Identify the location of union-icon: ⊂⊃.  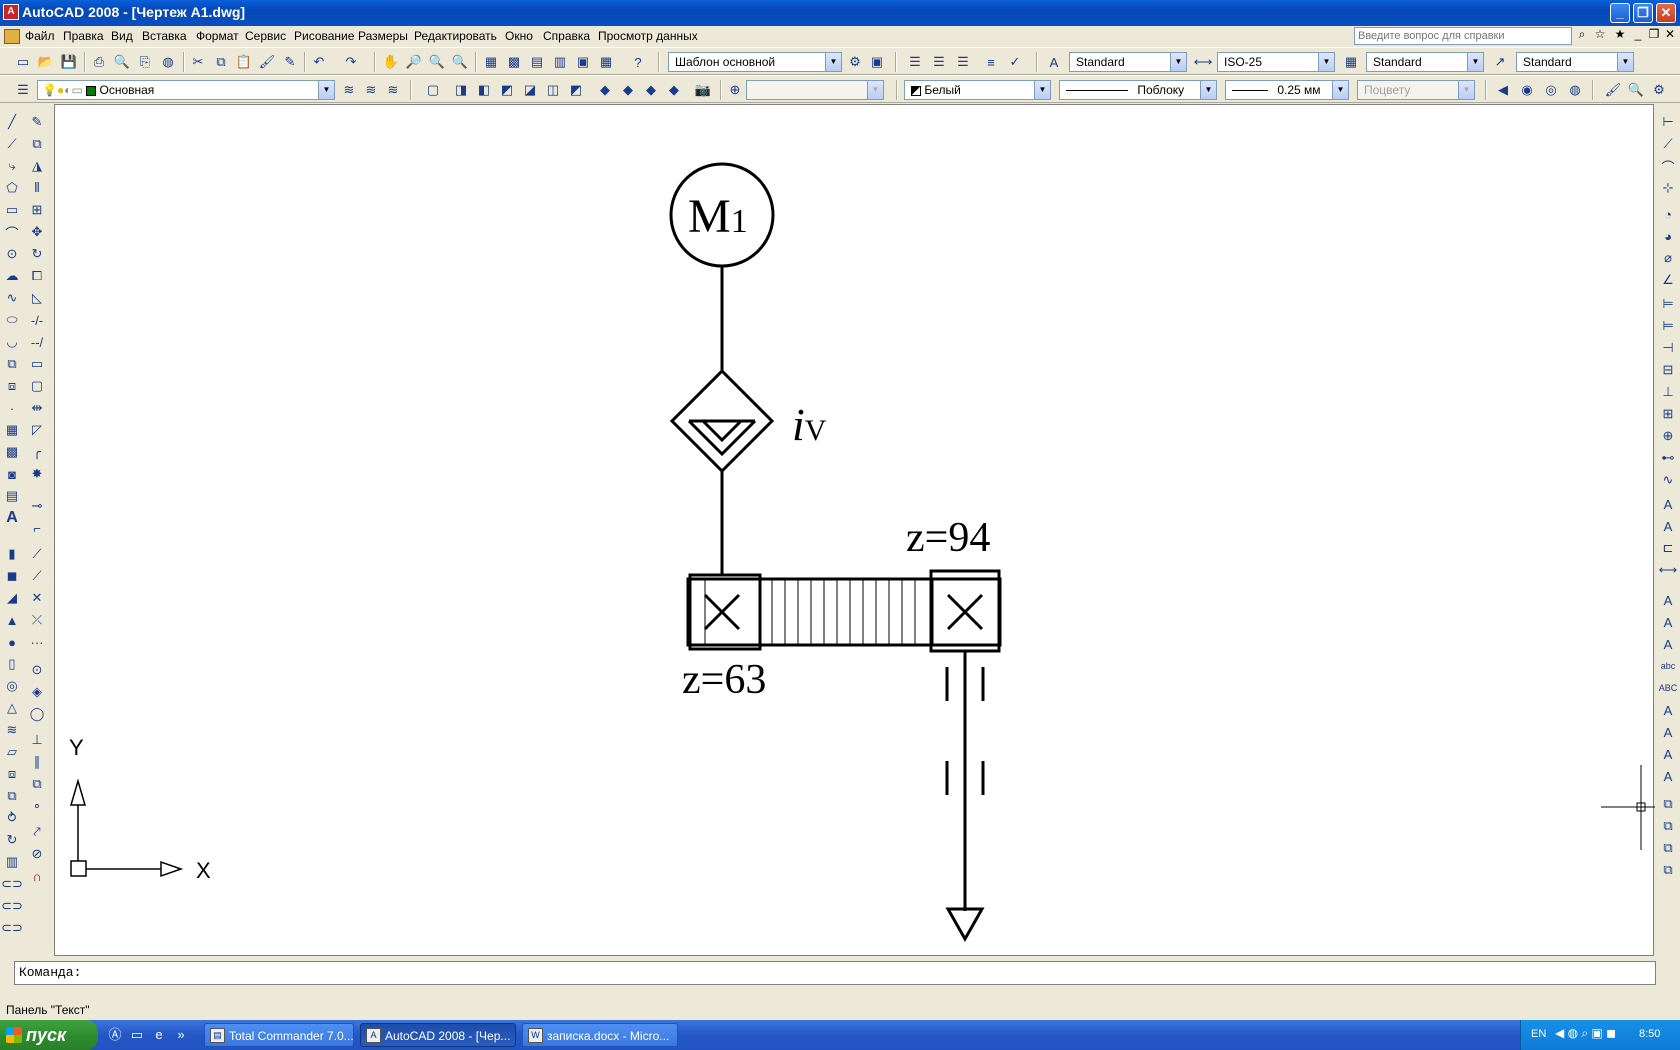
(12, 884).